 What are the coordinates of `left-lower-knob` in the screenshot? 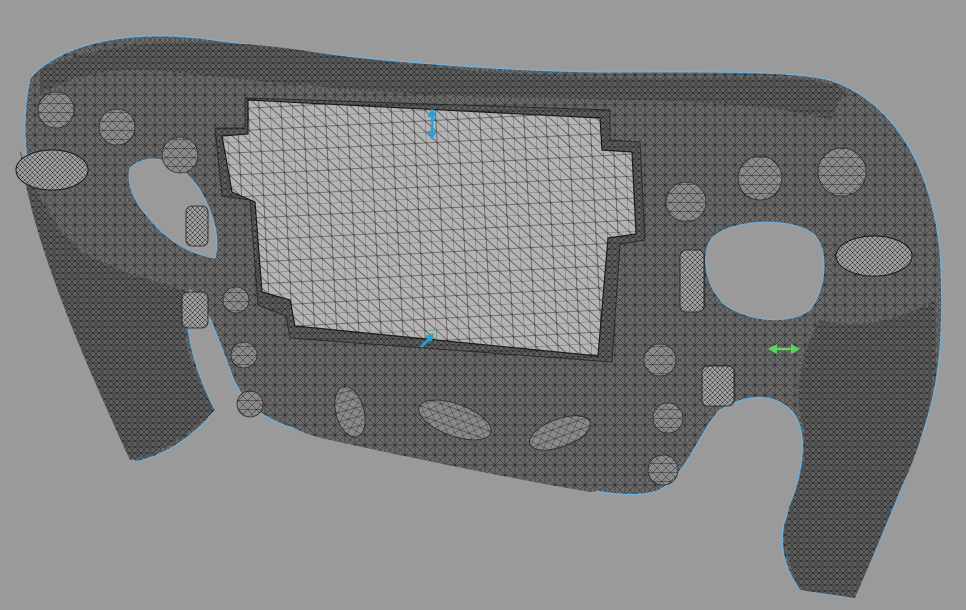 It's located at (195, 310).